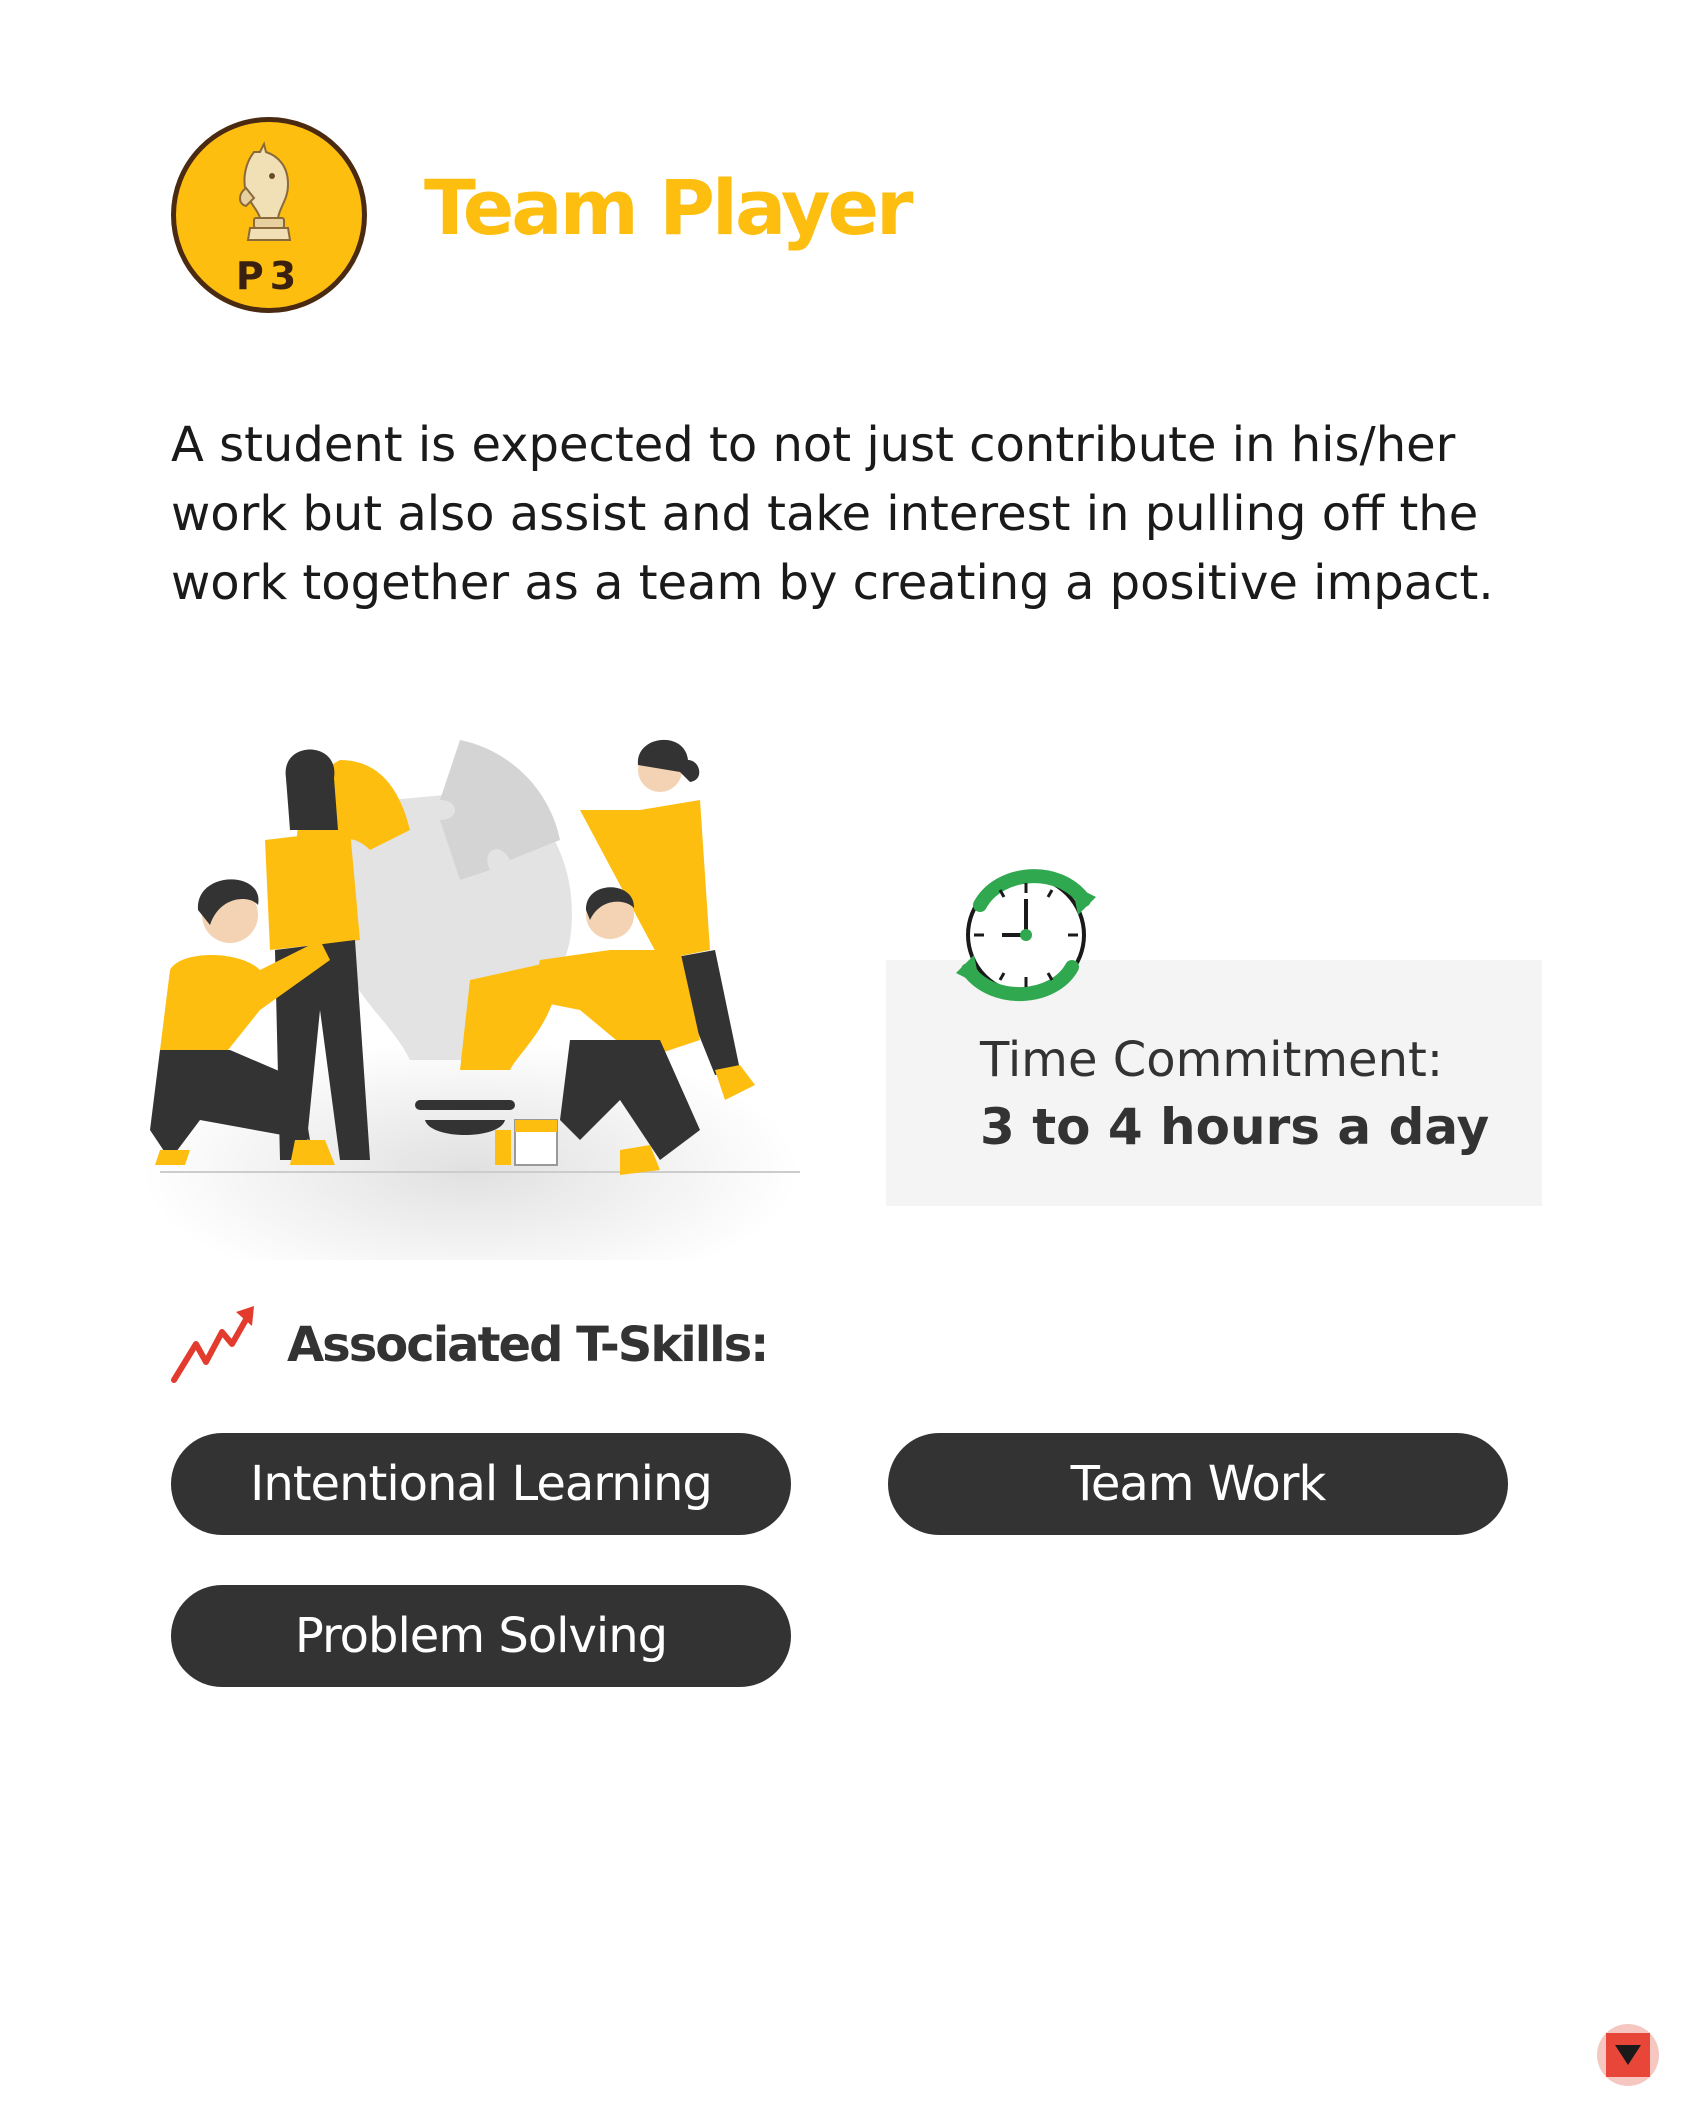 This screenshot has height=2110, width=1688. Describe the element at coordinates (212, 1344) in the screenshot. I see `trend-up-icon` at that location.